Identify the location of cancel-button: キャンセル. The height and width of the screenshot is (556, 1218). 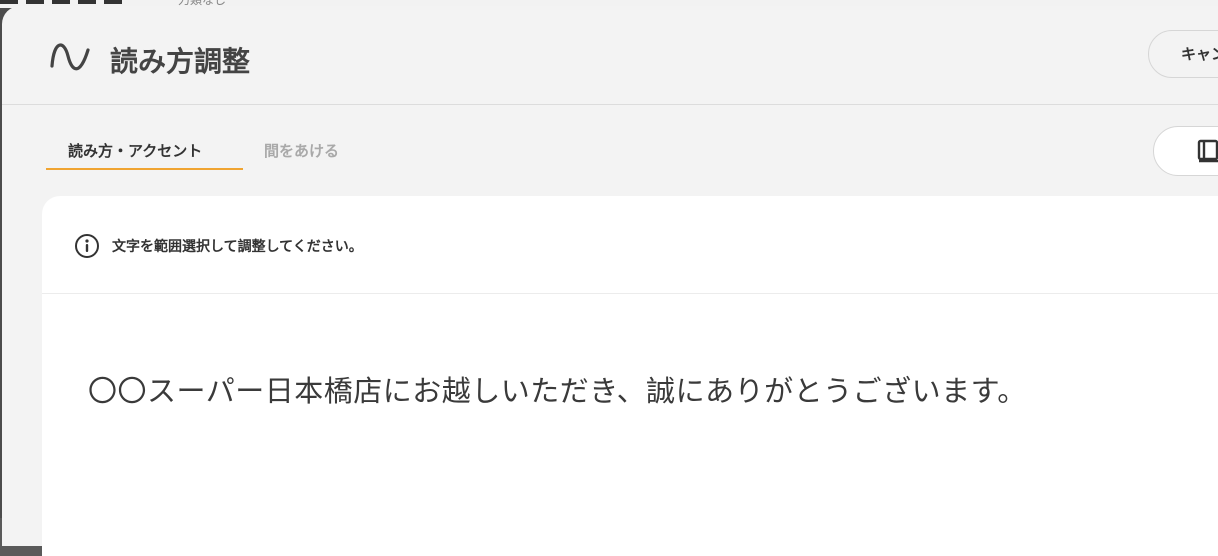
(1183, 54).